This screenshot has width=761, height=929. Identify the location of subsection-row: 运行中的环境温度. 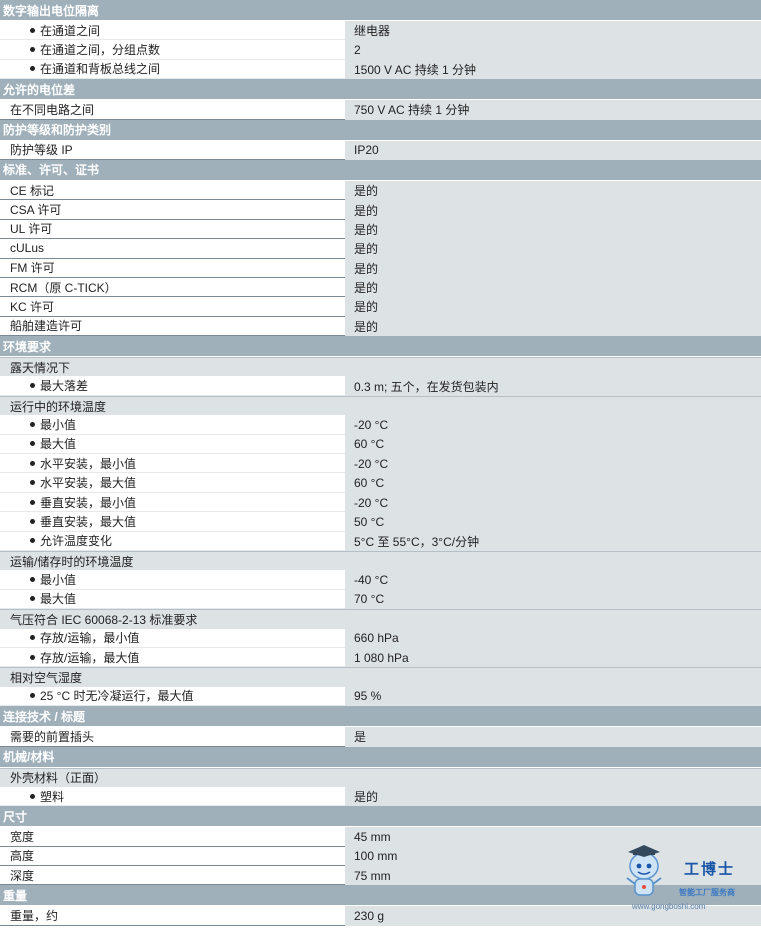
(380, 405).